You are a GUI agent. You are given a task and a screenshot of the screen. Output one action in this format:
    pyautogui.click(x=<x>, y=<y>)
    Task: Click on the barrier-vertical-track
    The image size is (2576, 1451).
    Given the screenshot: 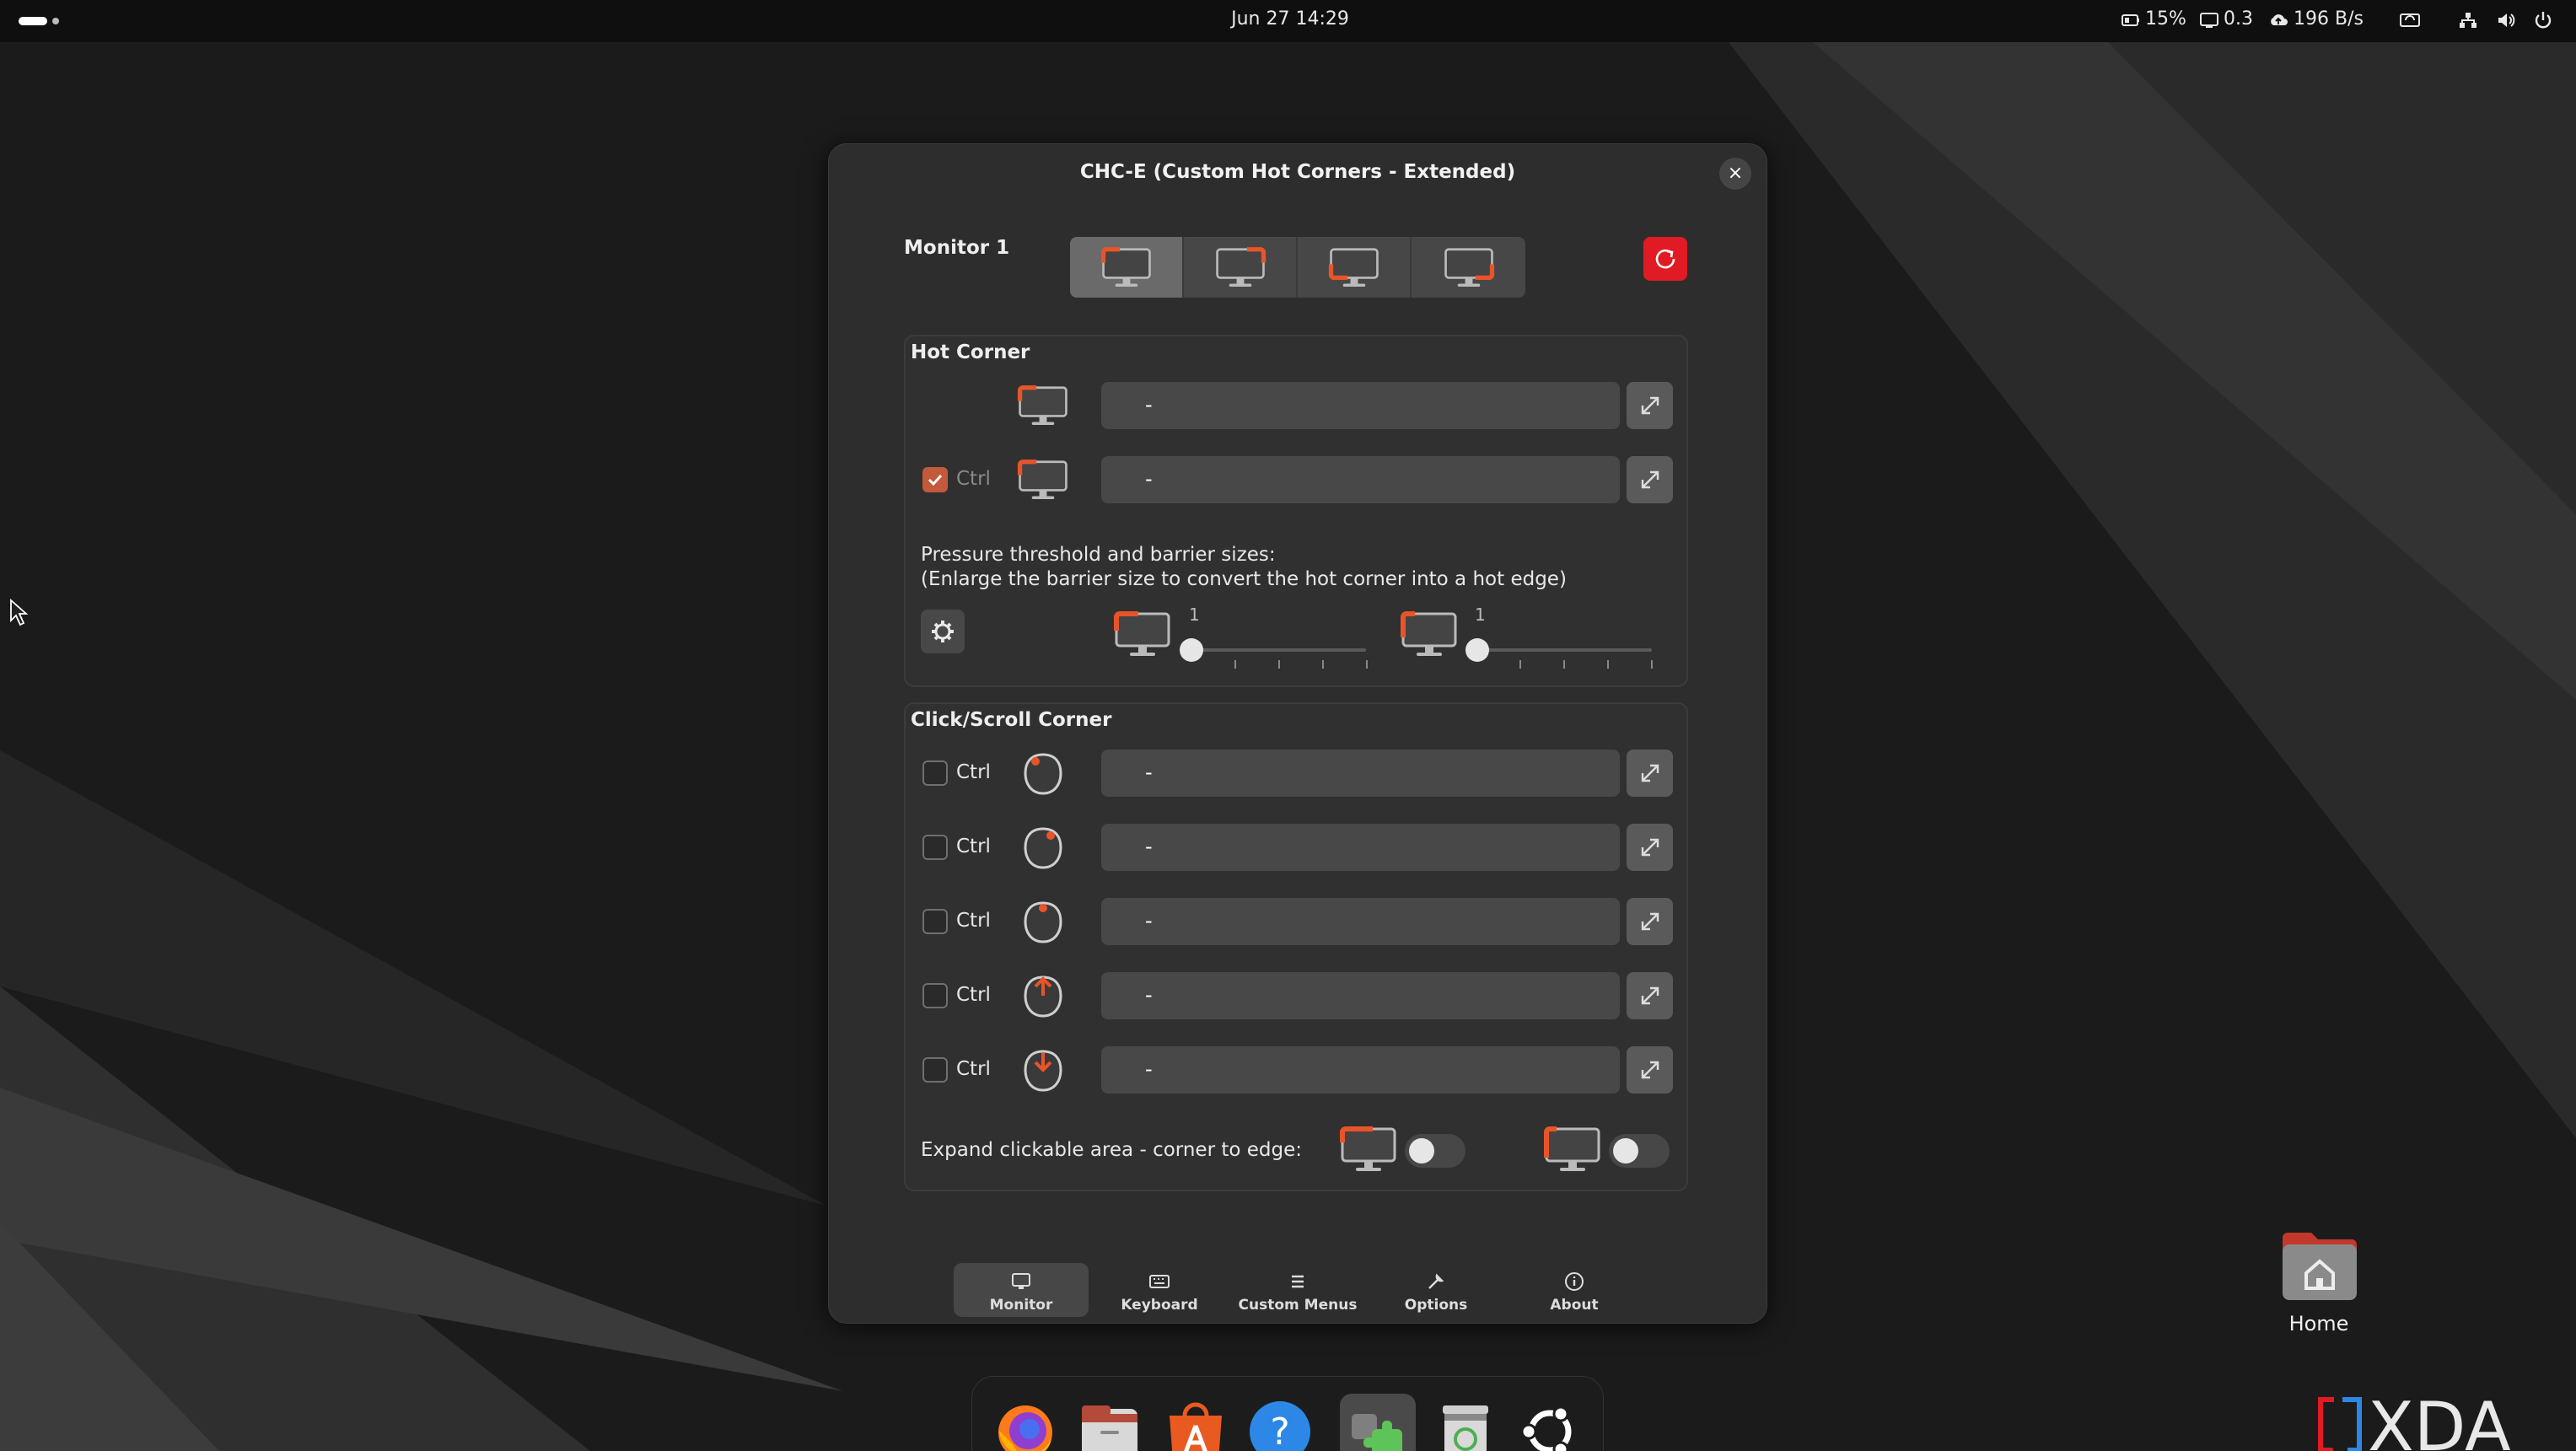 What is the action you would take?
    pyautogui.click(x=1563, y=650)
    